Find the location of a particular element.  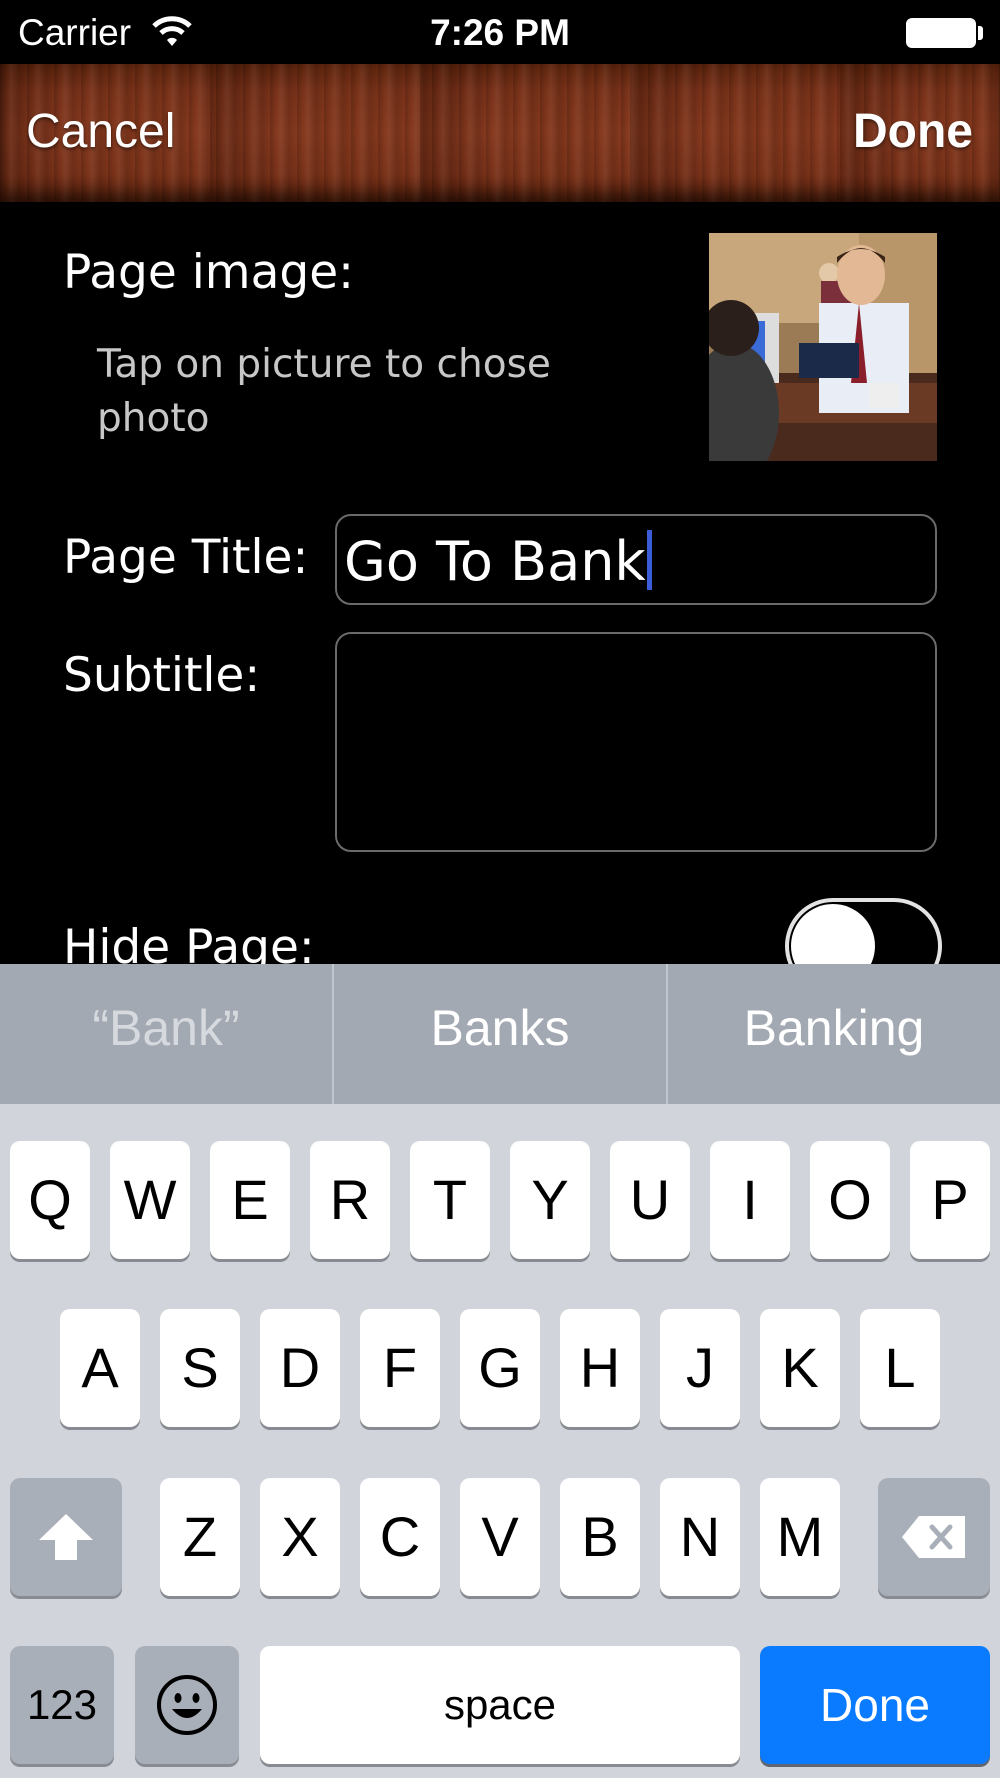

keyboard-done-key: Done is located at coordinates (875, 1705).